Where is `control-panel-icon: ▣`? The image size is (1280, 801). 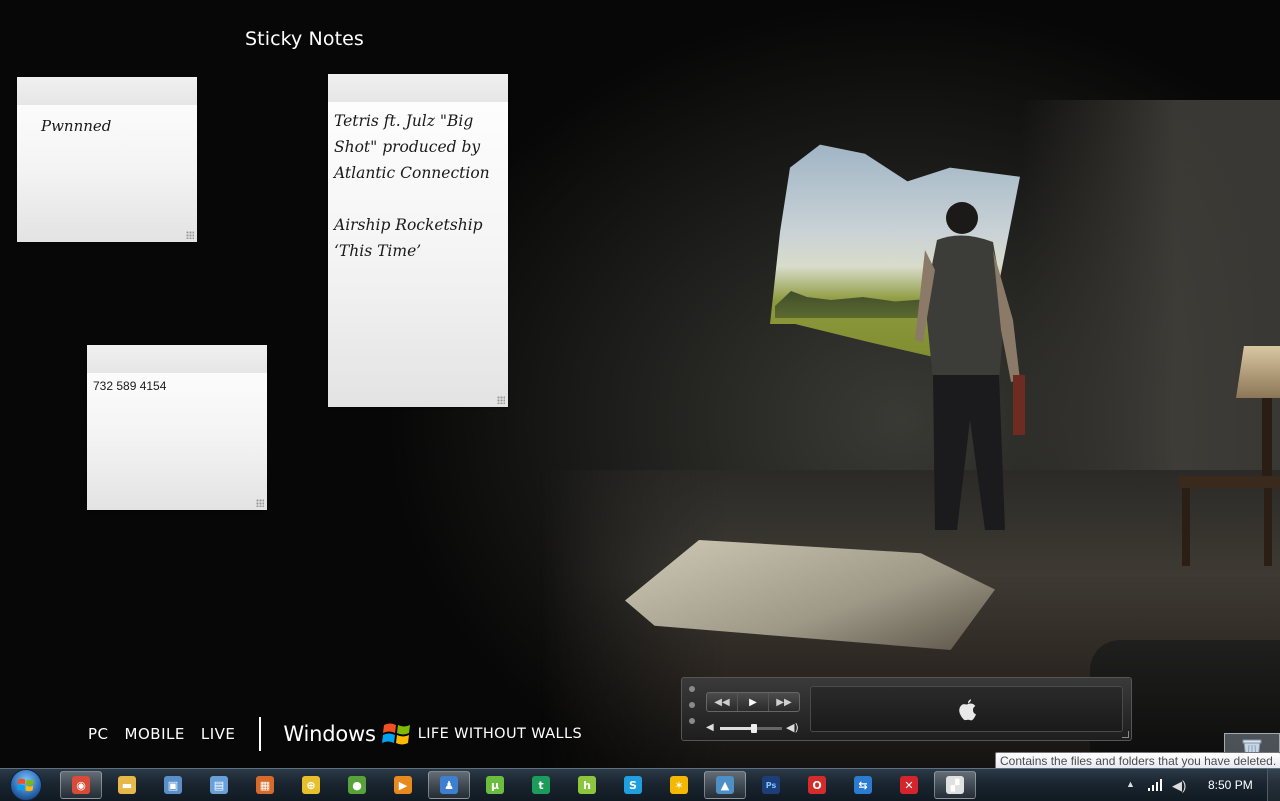
control-panel-icon: ▣ is located at coordinates (173, 785).